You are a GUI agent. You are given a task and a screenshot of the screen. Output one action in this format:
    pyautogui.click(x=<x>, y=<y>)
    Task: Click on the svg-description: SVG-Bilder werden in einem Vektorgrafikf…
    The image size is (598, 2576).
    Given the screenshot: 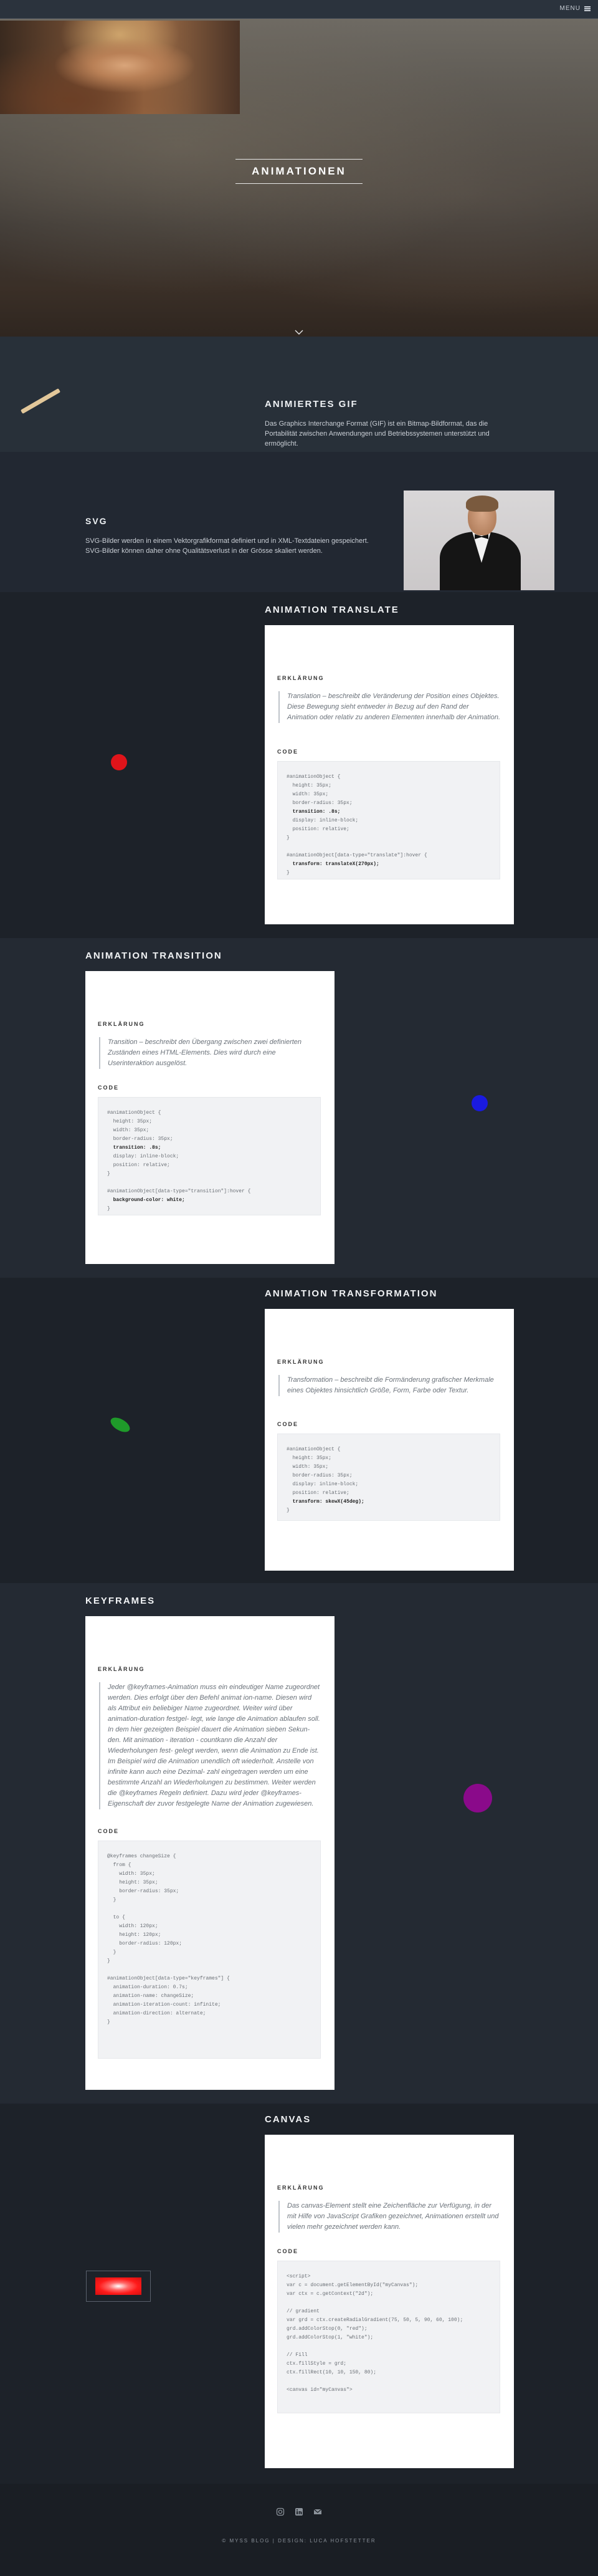 What is the action you would take?
    pyautogui.click(x=227, y=546)
    